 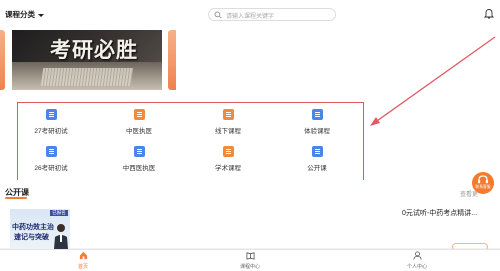 I want to click on category-item-26-kaoyan: 26考研初试, so click(x=51, y=159).